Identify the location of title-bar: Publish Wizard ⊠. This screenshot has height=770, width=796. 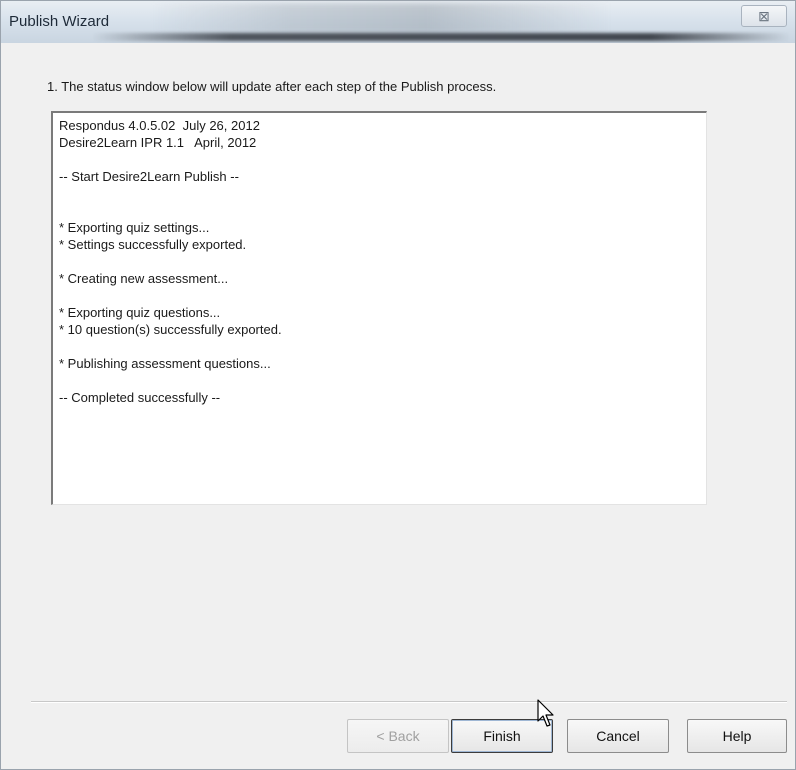
(398, 22).